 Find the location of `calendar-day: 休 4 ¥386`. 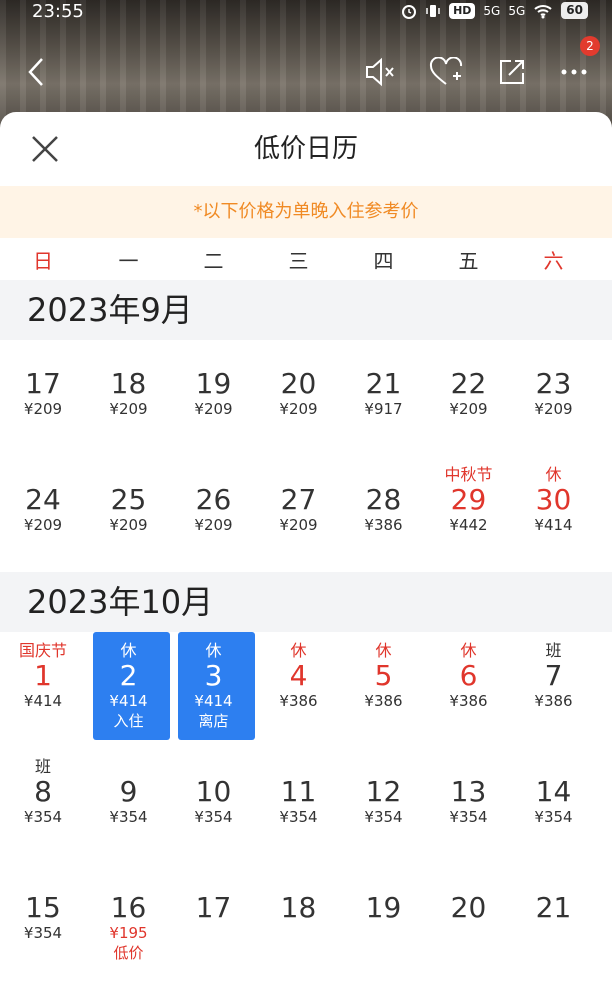

calendar-day: 休 4 ¥386 is located at coordinates (298, 690).